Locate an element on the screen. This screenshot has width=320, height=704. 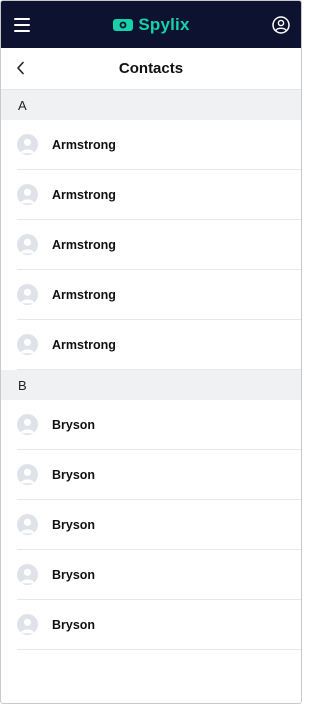
brand-logo: Spylix is located at coordinates (150, 25).